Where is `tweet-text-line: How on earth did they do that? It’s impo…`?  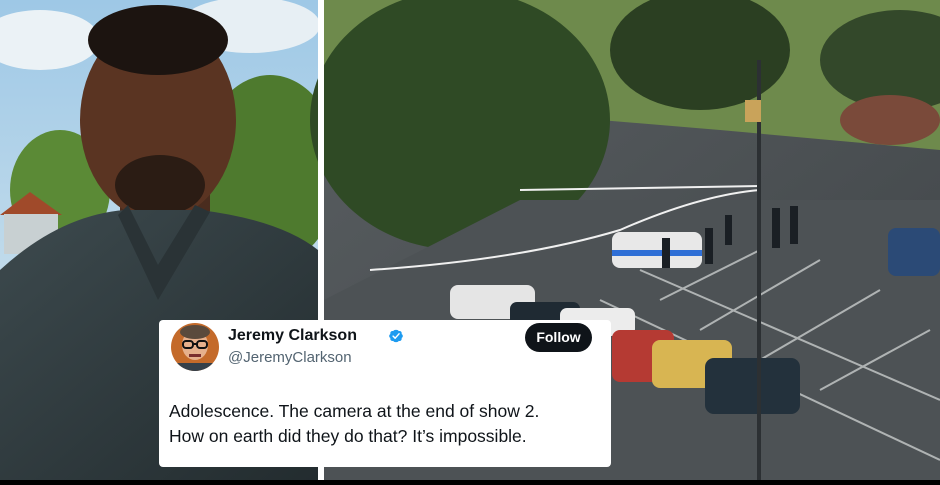 tweet-text-line: How on earth did they do that? It’s impo… is located at coordinates (348, 436).